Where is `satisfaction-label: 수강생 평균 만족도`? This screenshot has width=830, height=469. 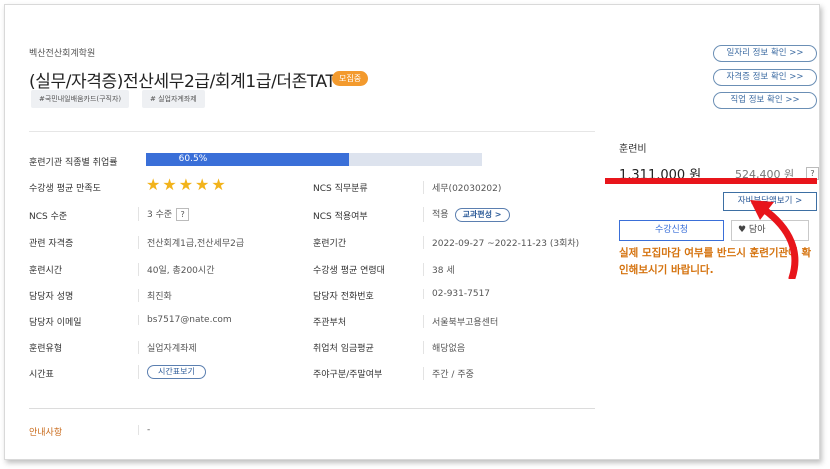
satisfaction-label: 수강생 평균 만족도 is located at coordinates (65, 189).